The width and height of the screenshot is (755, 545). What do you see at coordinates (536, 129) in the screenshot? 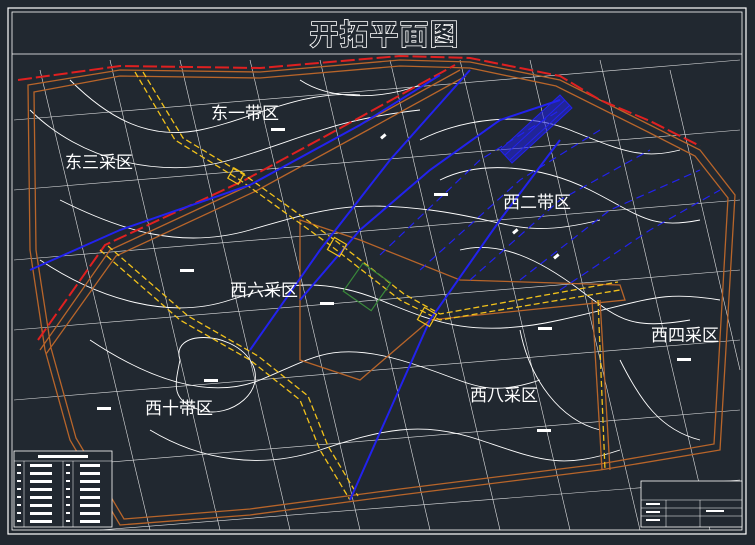
I see `working-face-hatch` at bounding box center [536, 129].